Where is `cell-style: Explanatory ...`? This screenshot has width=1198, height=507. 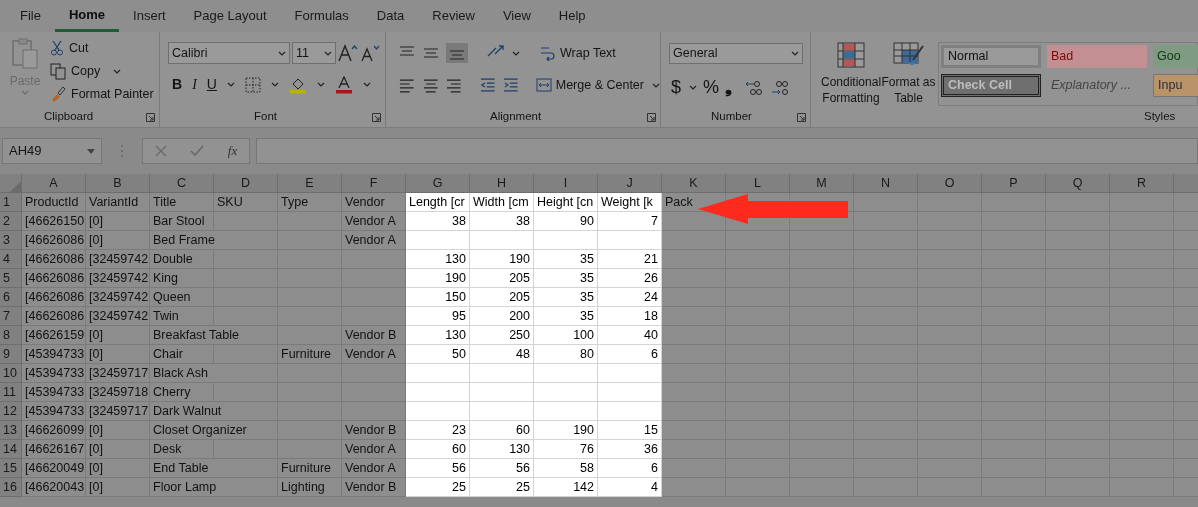
cell-style: Explanatory ... is located at coordinates (1097, 85).